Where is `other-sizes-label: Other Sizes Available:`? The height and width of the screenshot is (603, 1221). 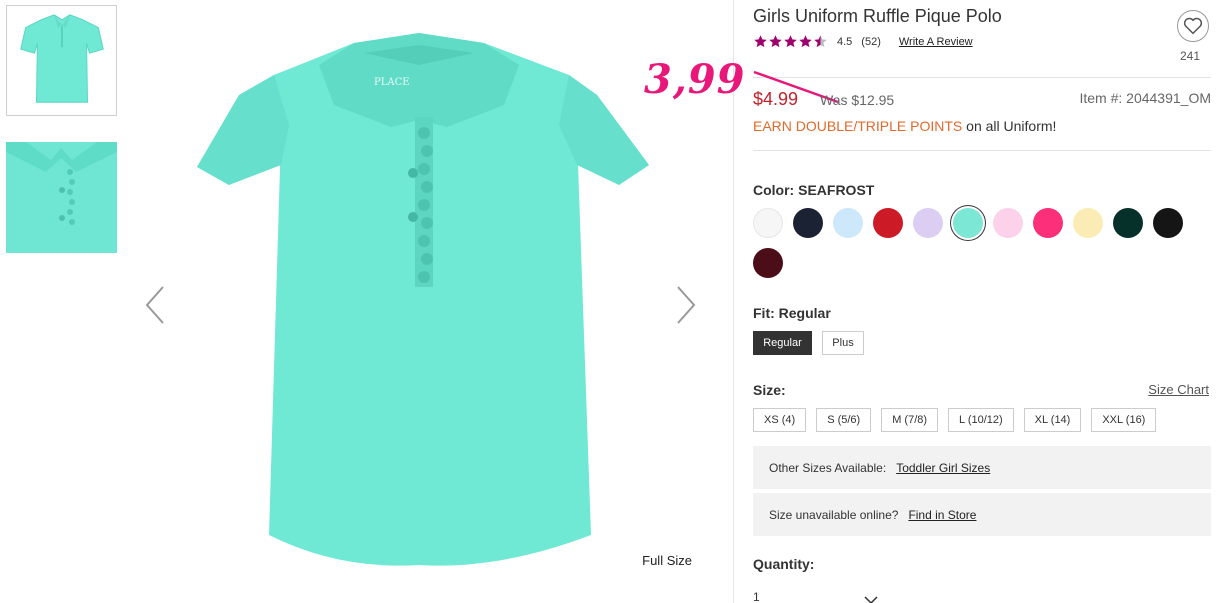
other-sizes-label: Other Sizes Available: is located at coordinates (828, 467).